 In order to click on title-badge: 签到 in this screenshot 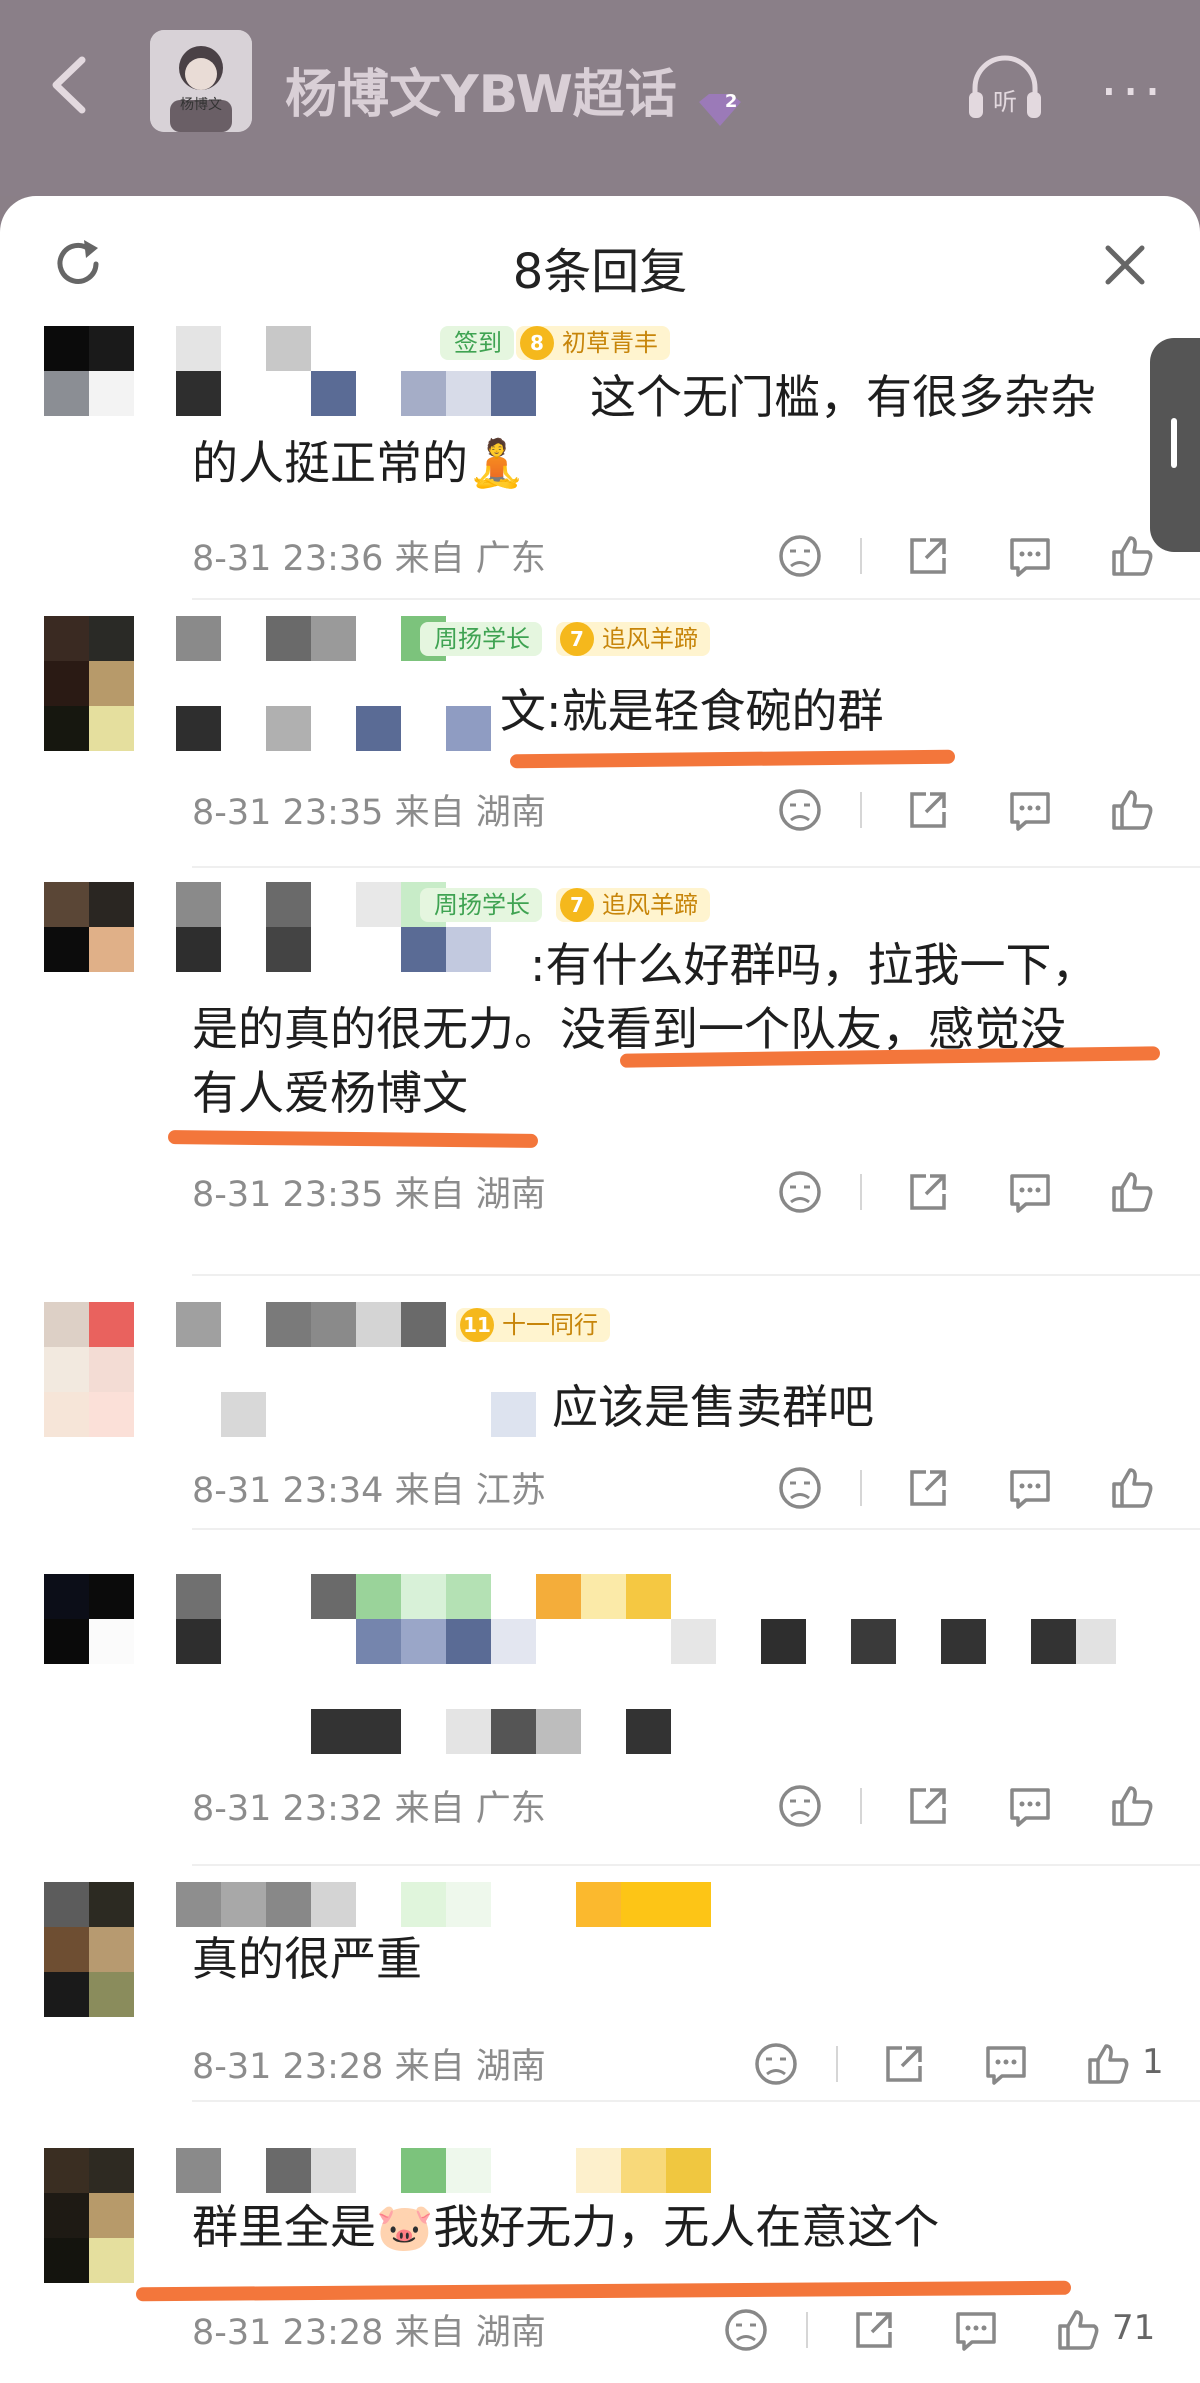, I will do `click(477, 343)`.